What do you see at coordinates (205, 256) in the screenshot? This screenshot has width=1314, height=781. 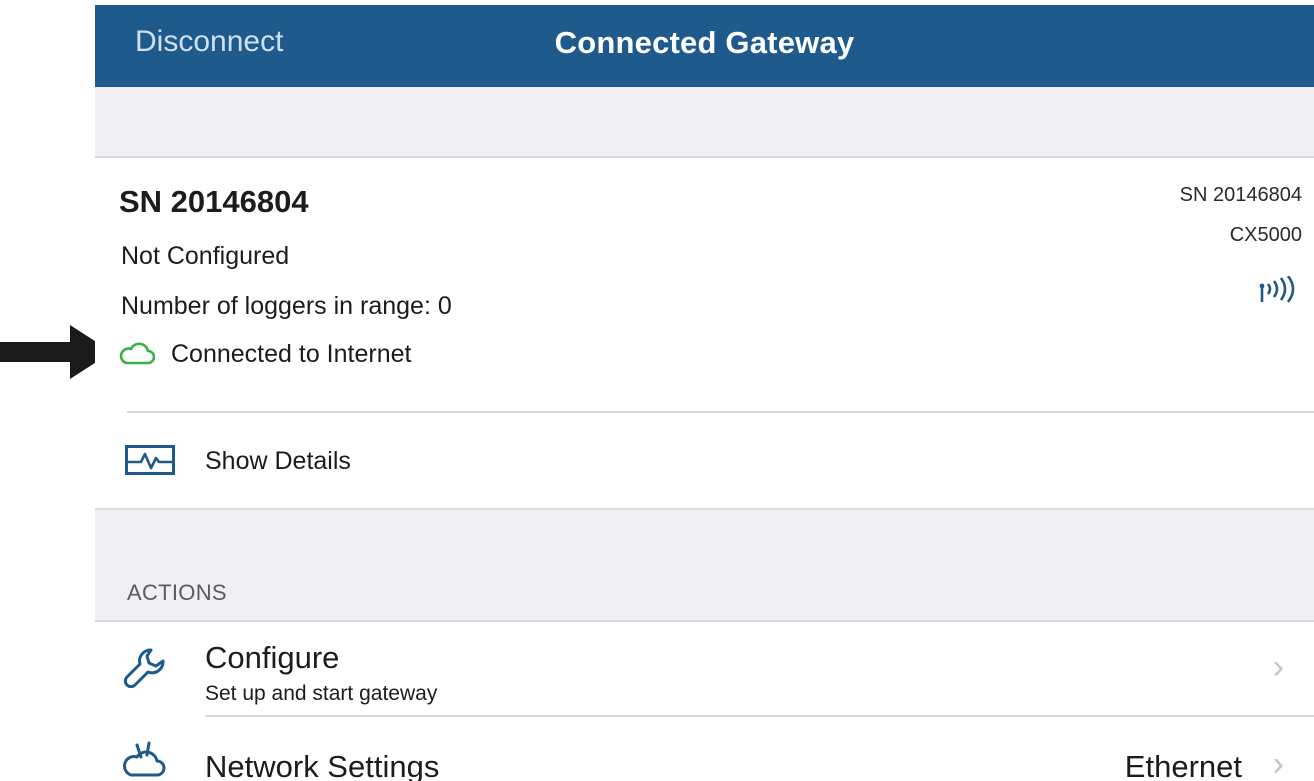 I see `configuration-status: Not Configured` at bounding box center [205, 256].